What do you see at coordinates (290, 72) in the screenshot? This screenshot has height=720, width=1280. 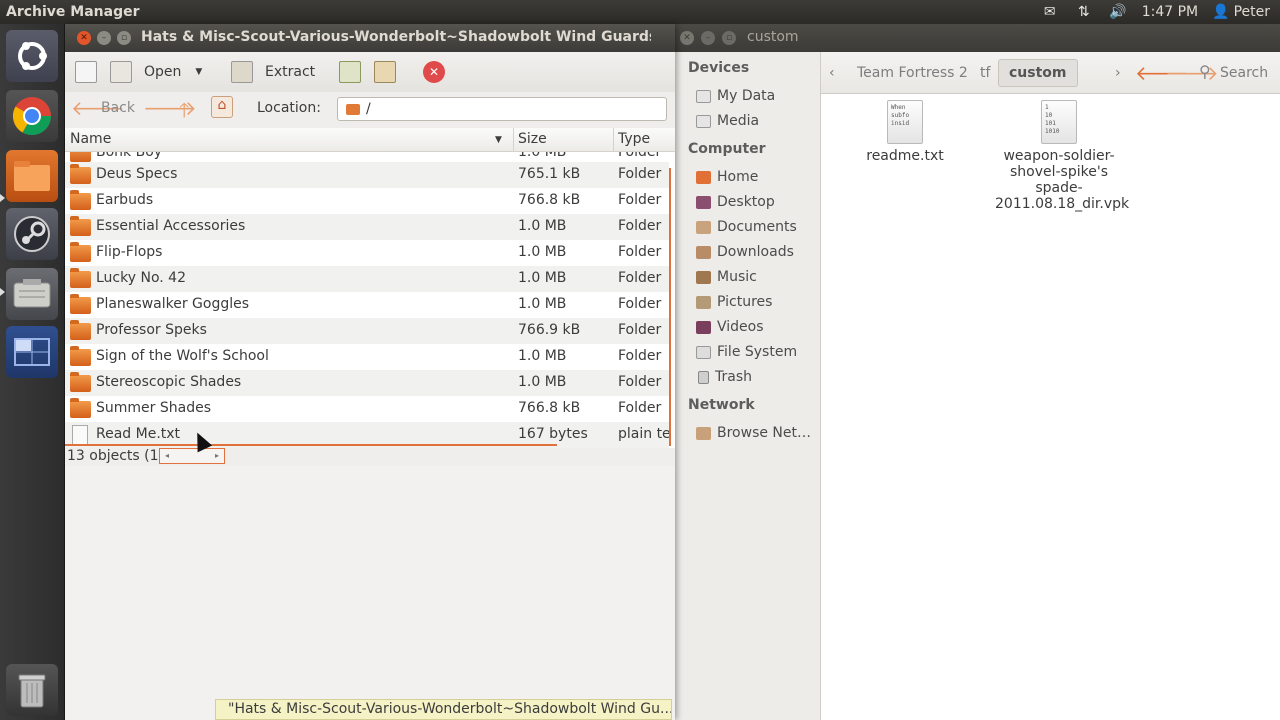 I see `extract-label: Extract` at bounding box center [290, 72].